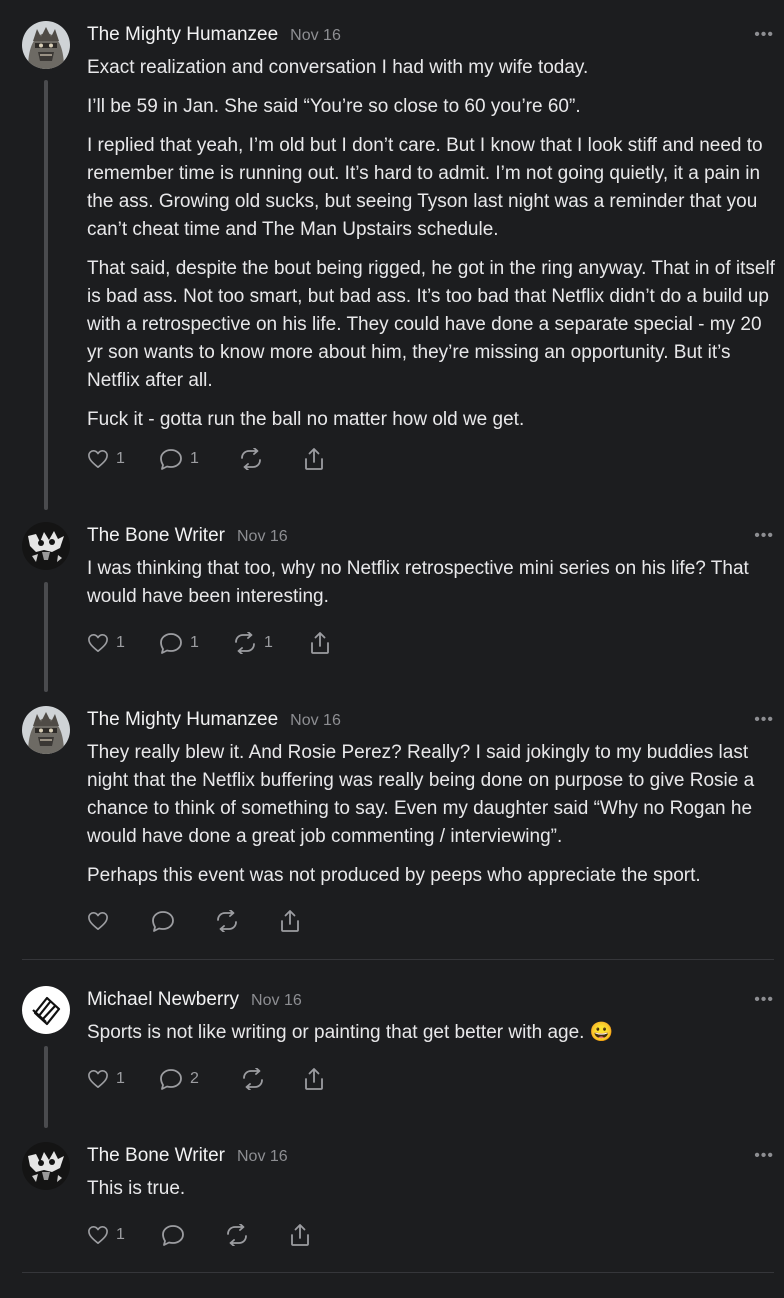 This screenshot has height=1298, width=784. I want to click on restack-count: 1, so click(268, 642).